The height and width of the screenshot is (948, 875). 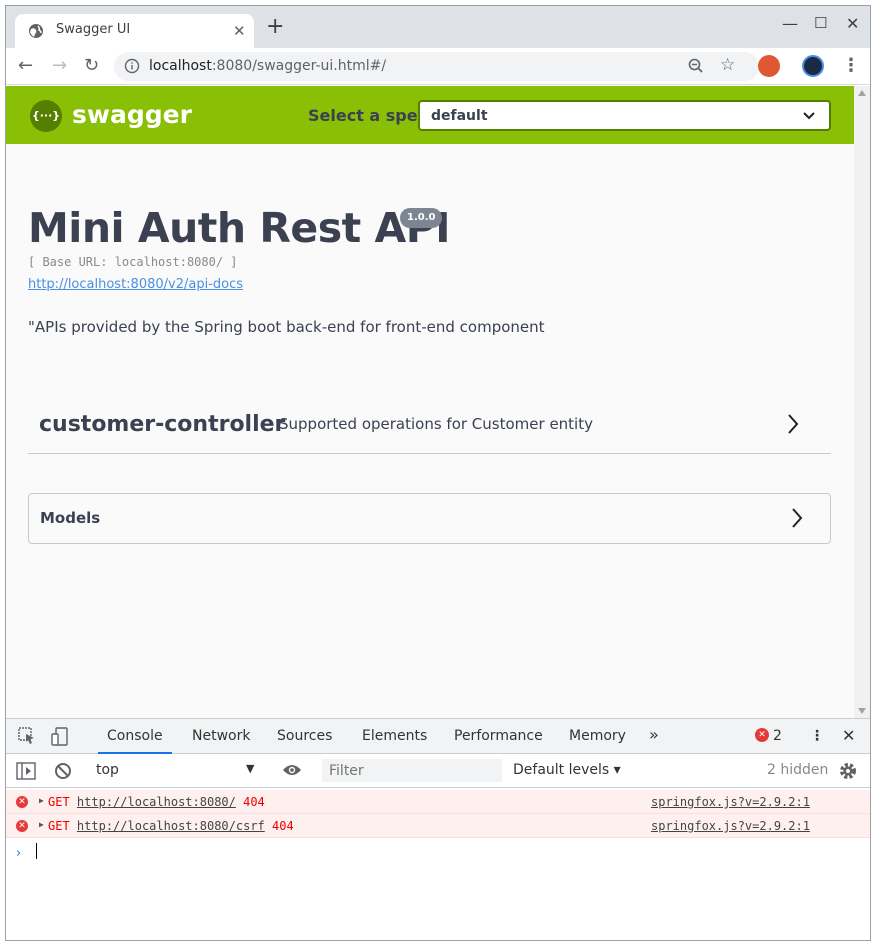 I want to click on browser-menu-icon: ⋮, so click(x=851, y=66).